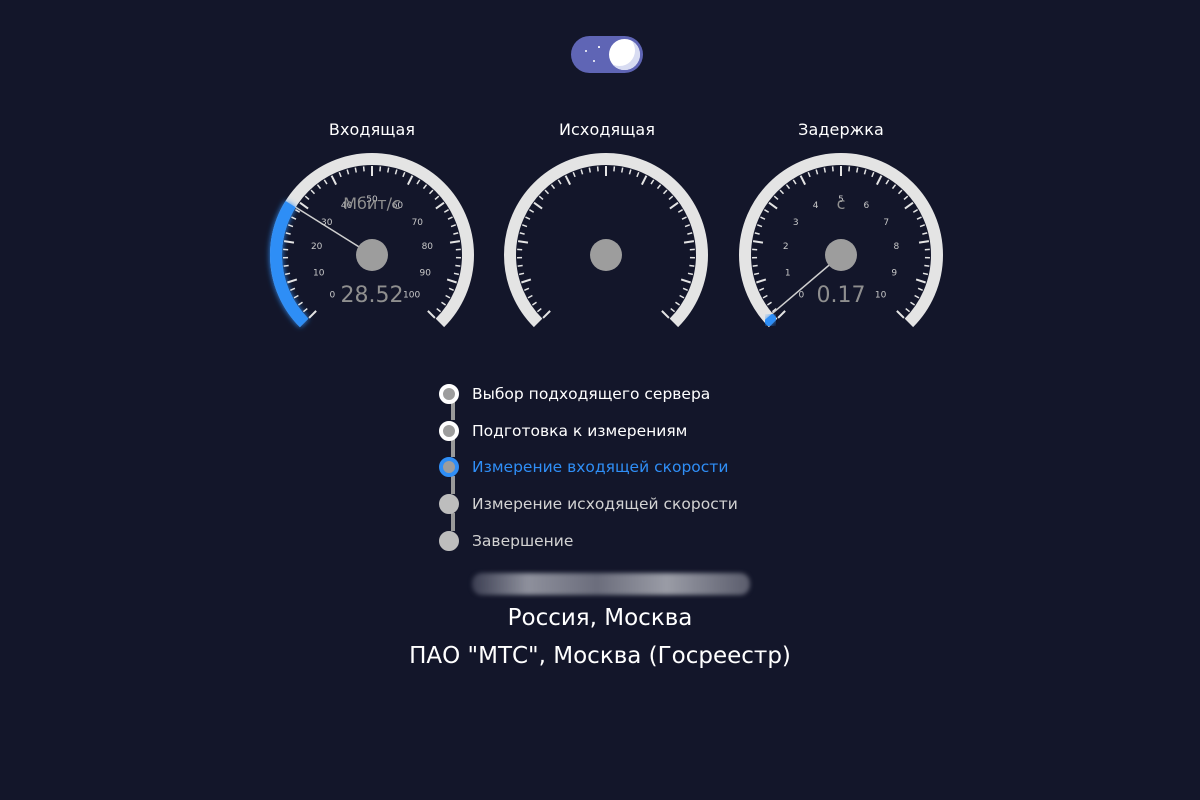  I want to click on step-done-icon, so click(449, 394).